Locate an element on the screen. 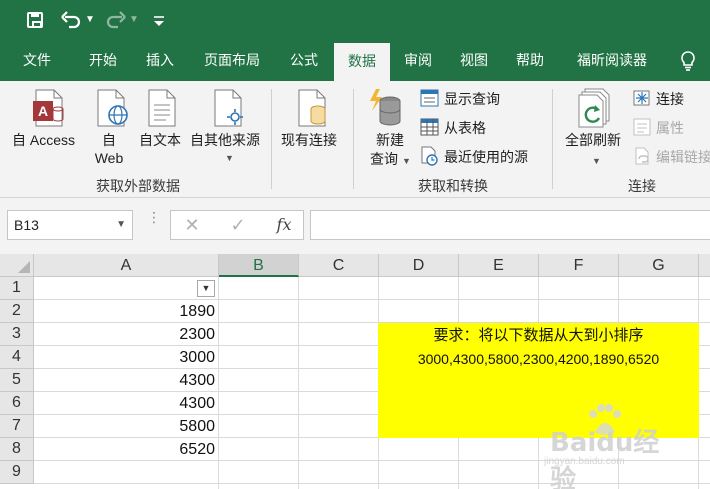 Image resolution: width=710 pixels, height=489 pixels. redo-dropdown-icon: ▼ is located at coordinates (134, 20).